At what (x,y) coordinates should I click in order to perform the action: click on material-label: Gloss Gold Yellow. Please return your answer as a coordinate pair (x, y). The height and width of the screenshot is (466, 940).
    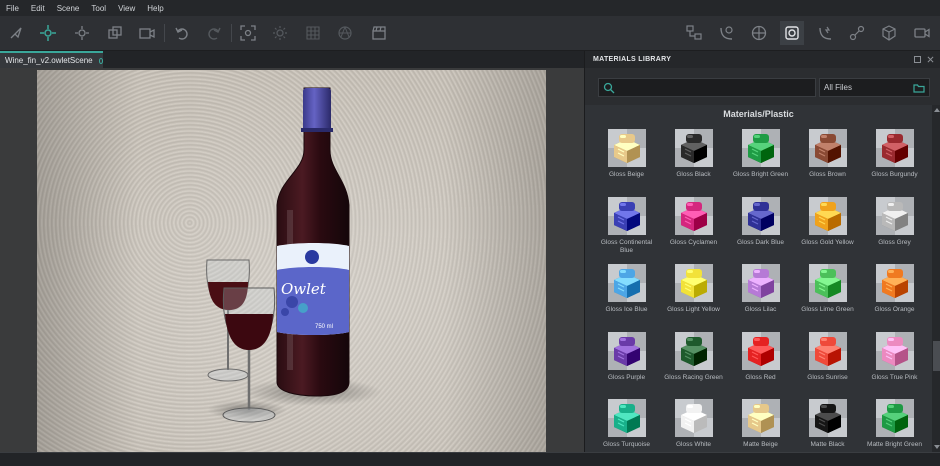
    Looking at the image, I should click on (827, 242).